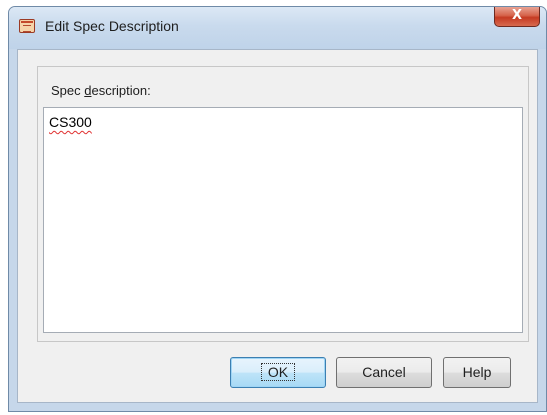 Image resolution: width=547 pixels, height=415 pixels. What do you see at coordinates (477, 372) in the screenshot?
I see `help-button: Help` at bounding box center [477, 372].